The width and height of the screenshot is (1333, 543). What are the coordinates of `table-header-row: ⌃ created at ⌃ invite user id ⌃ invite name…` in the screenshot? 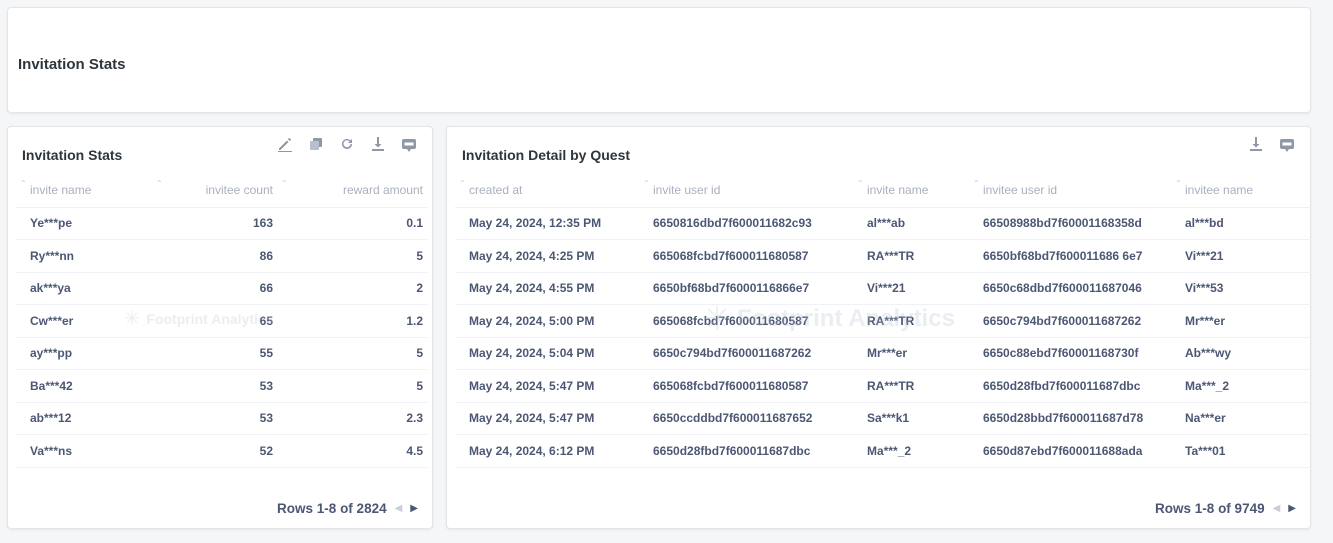 It's located at (883, 190).